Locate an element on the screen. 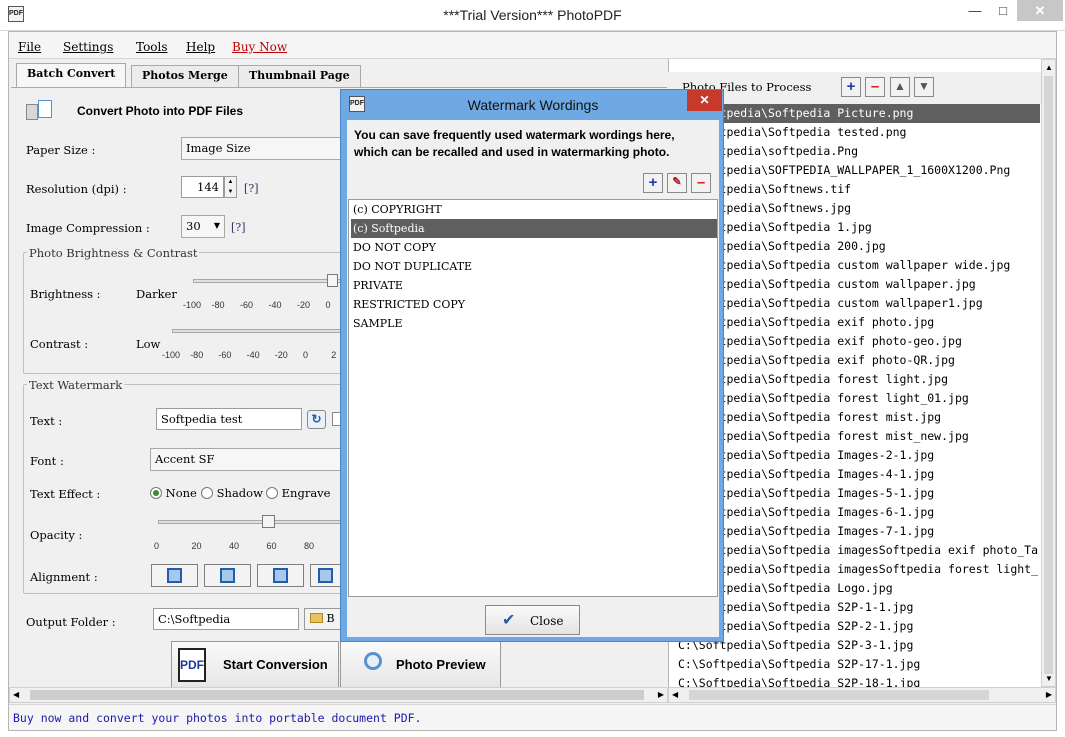 This screenshot has height=737, width=1065. file-list-item: C:\Softpedia\Softpedia S2P-17-1.jpg is located at coordinates (859, 664).